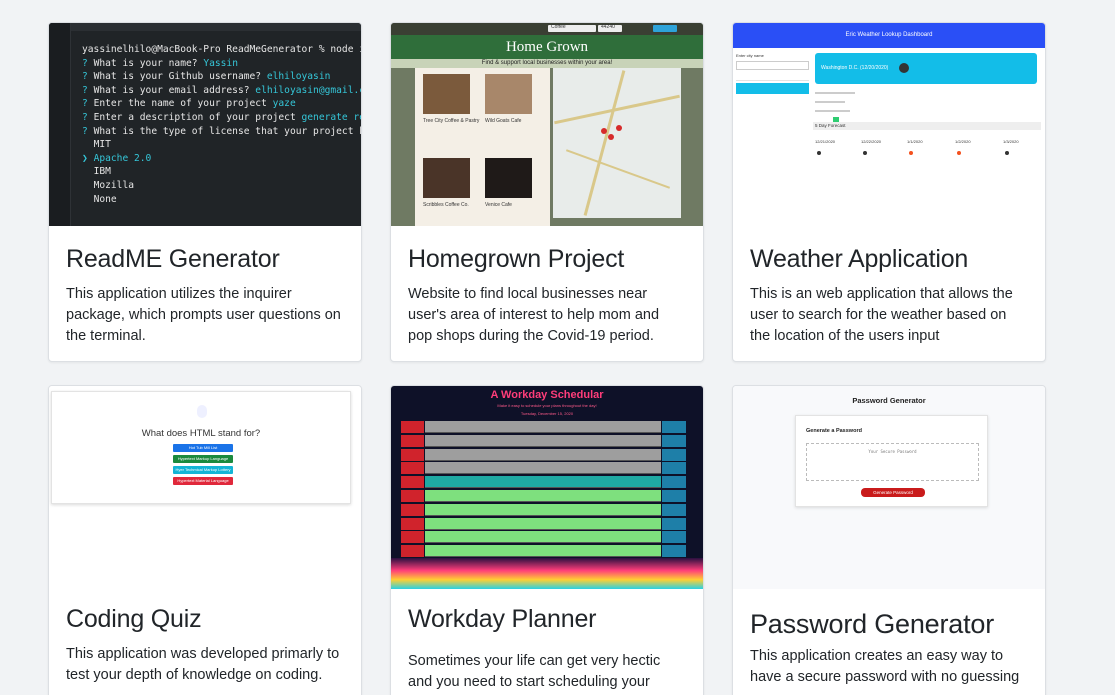  I want to click on forecast-day: 12/22/2020, so click(883, 155).